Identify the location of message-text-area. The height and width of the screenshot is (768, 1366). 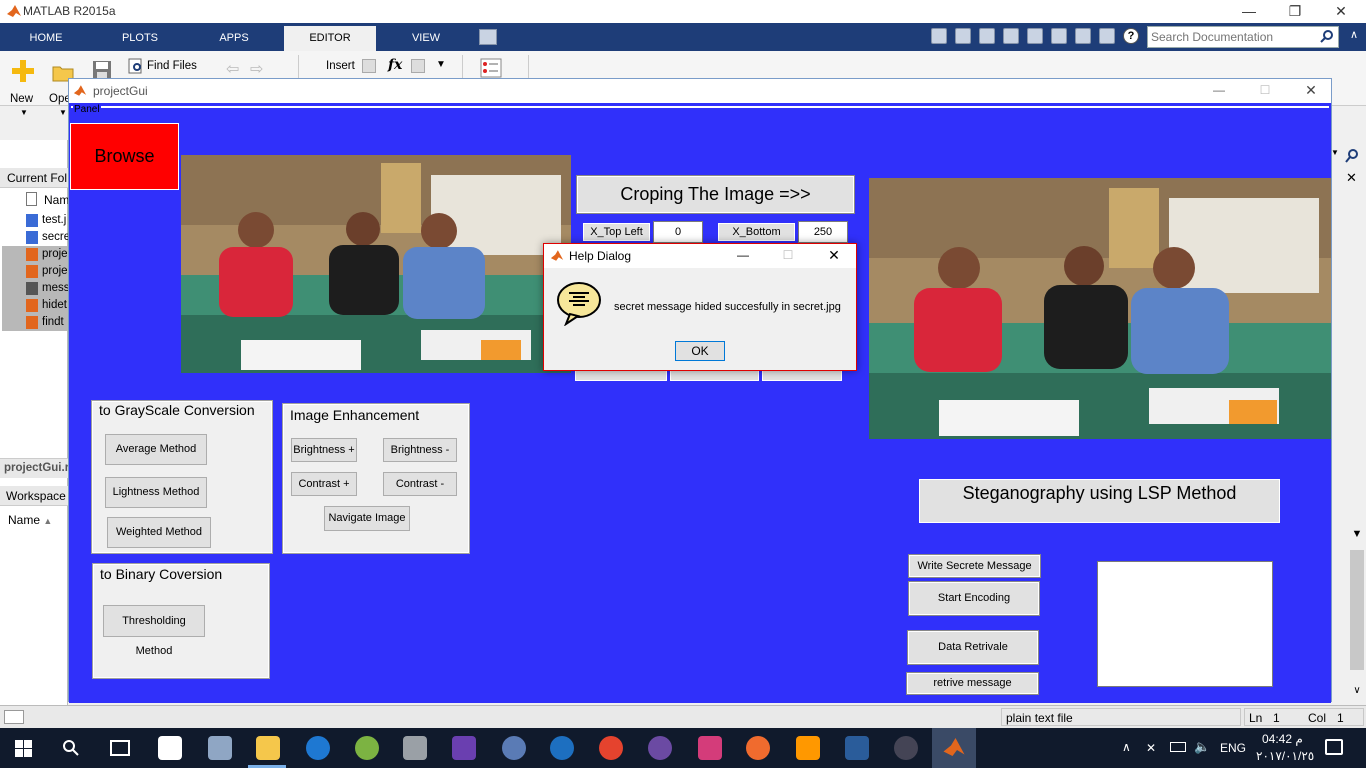
(1185, 624).